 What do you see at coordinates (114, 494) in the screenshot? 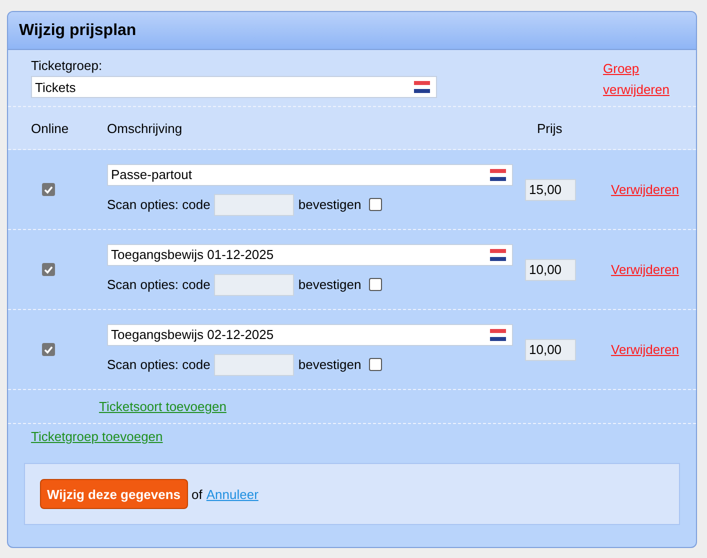
I see `submit-button: Wijzig deze gegevens` at bounding box center [114, 494].